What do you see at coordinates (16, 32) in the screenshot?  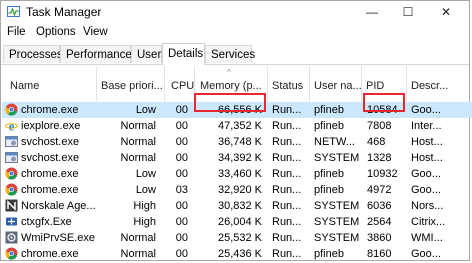 I see `menu-file: File` at bounding box center [16, 32].